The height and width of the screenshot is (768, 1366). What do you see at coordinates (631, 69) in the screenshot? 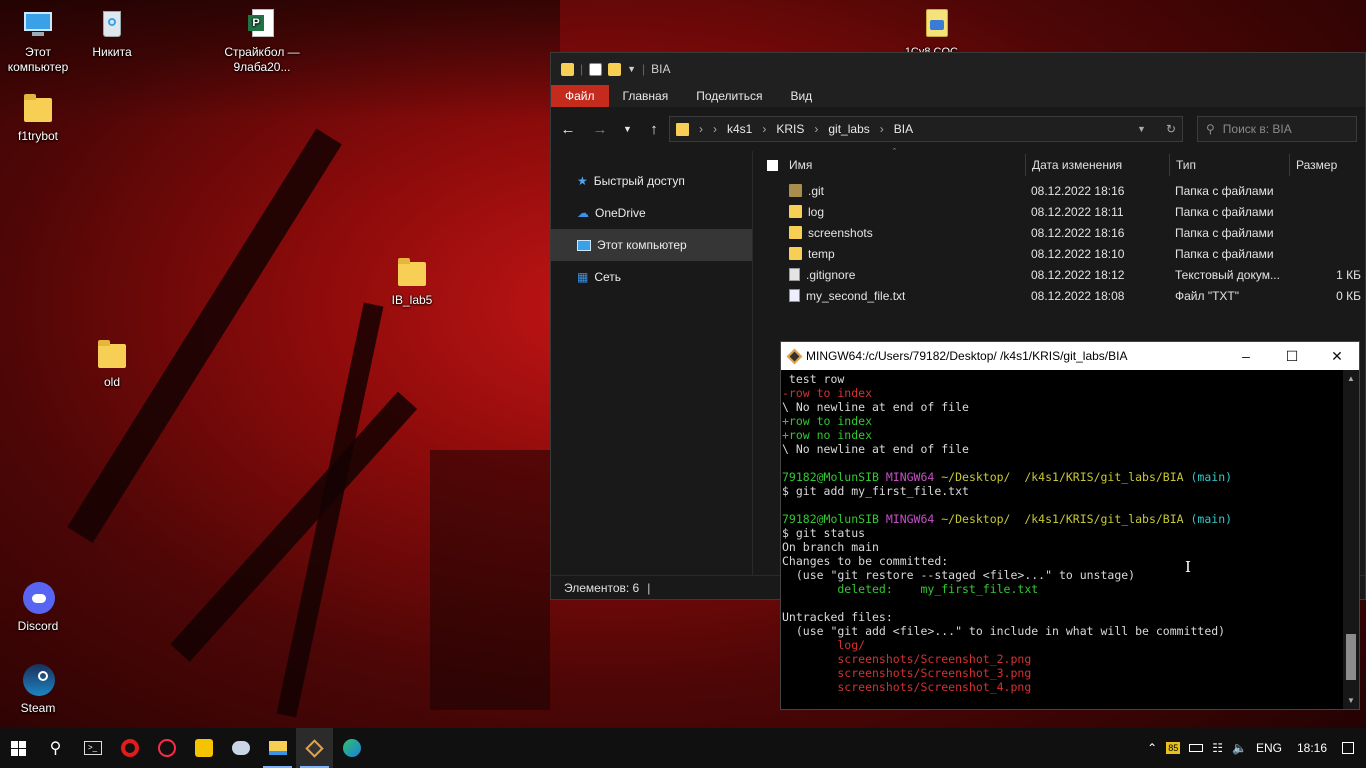
I see `customize-toolbar-icon: ▼` at bounding box center [631, 69].